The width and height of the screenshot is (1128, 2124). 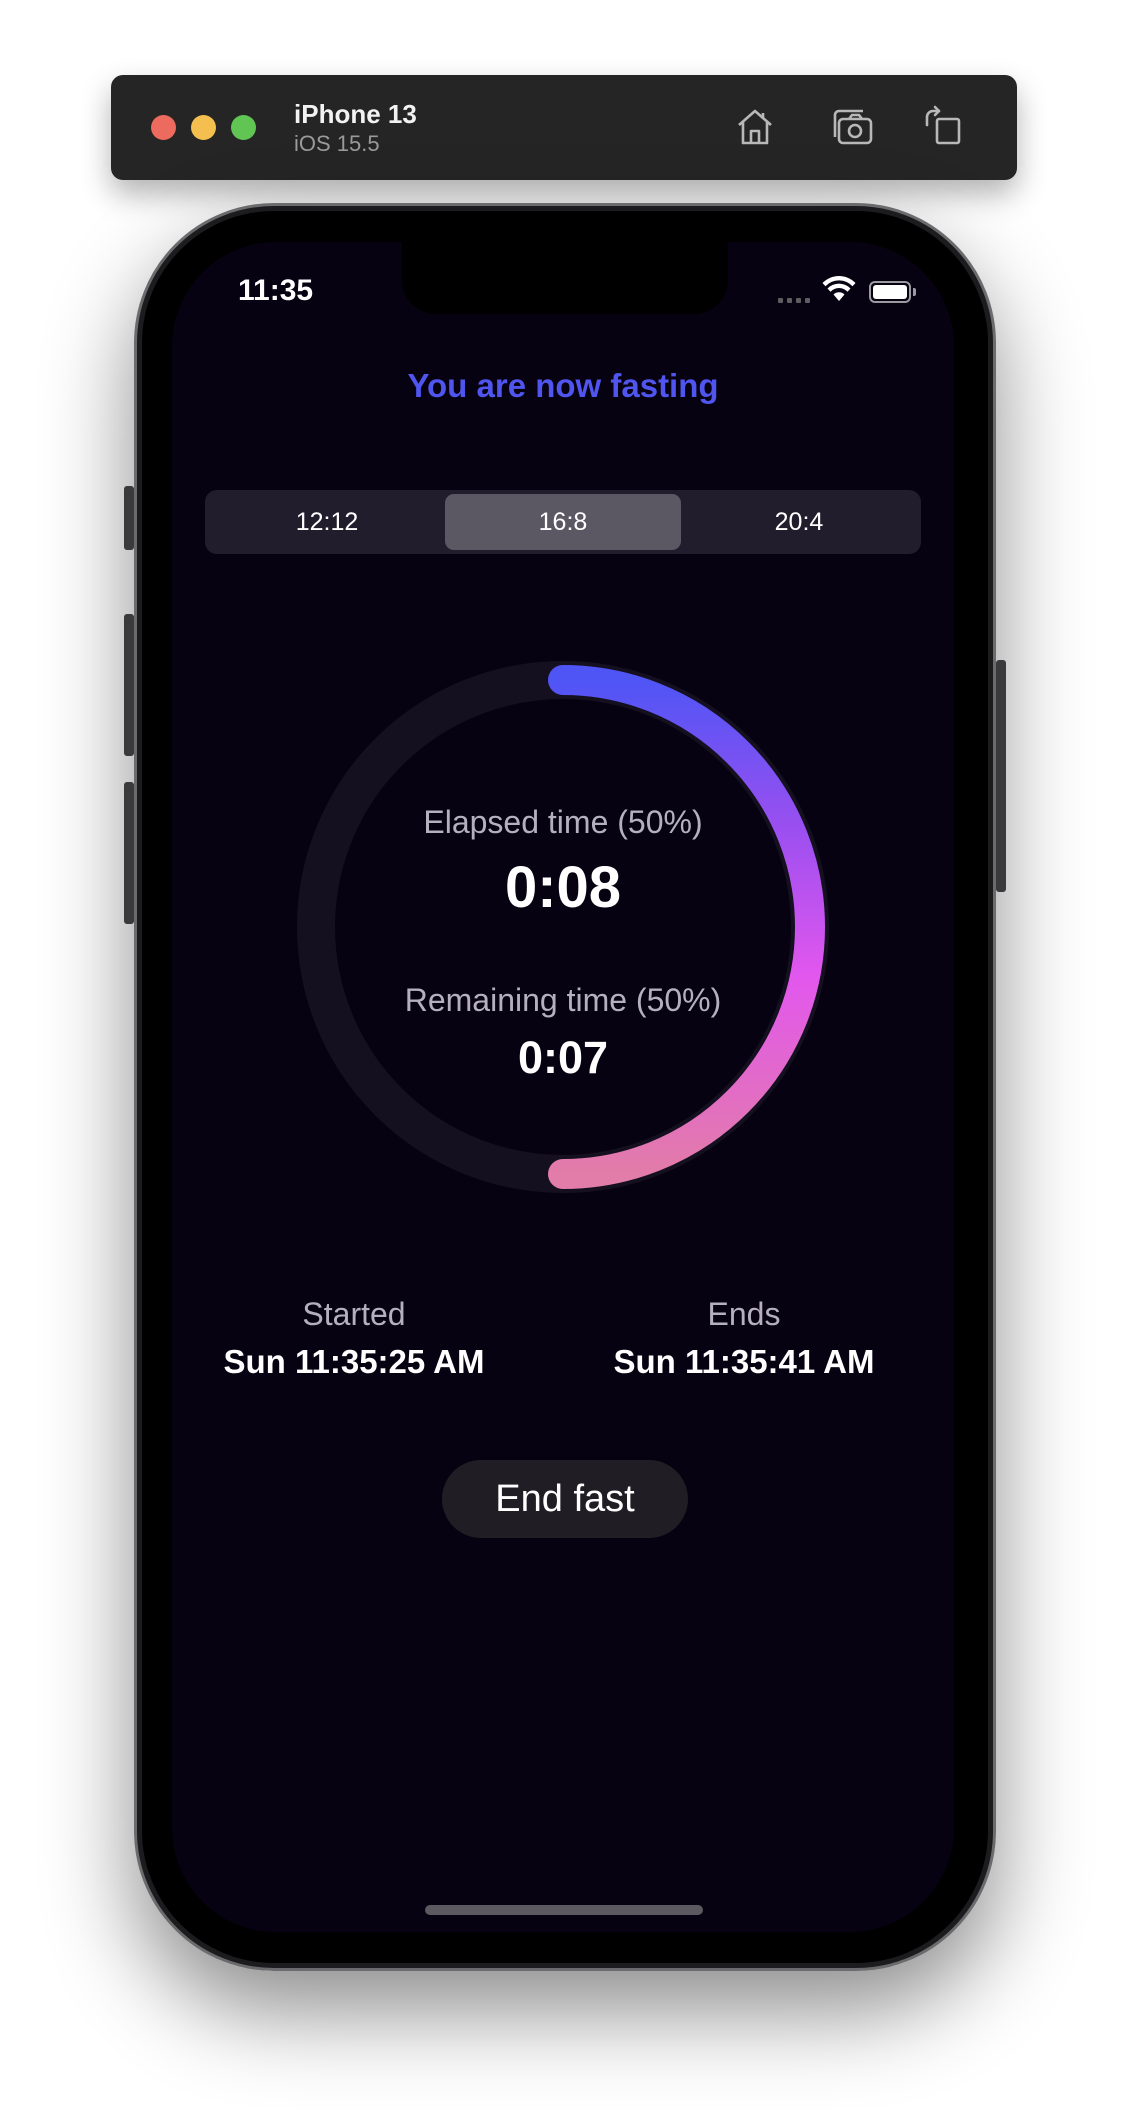 I want to click on ends-label: Ends, so click(x=744, y=1314).